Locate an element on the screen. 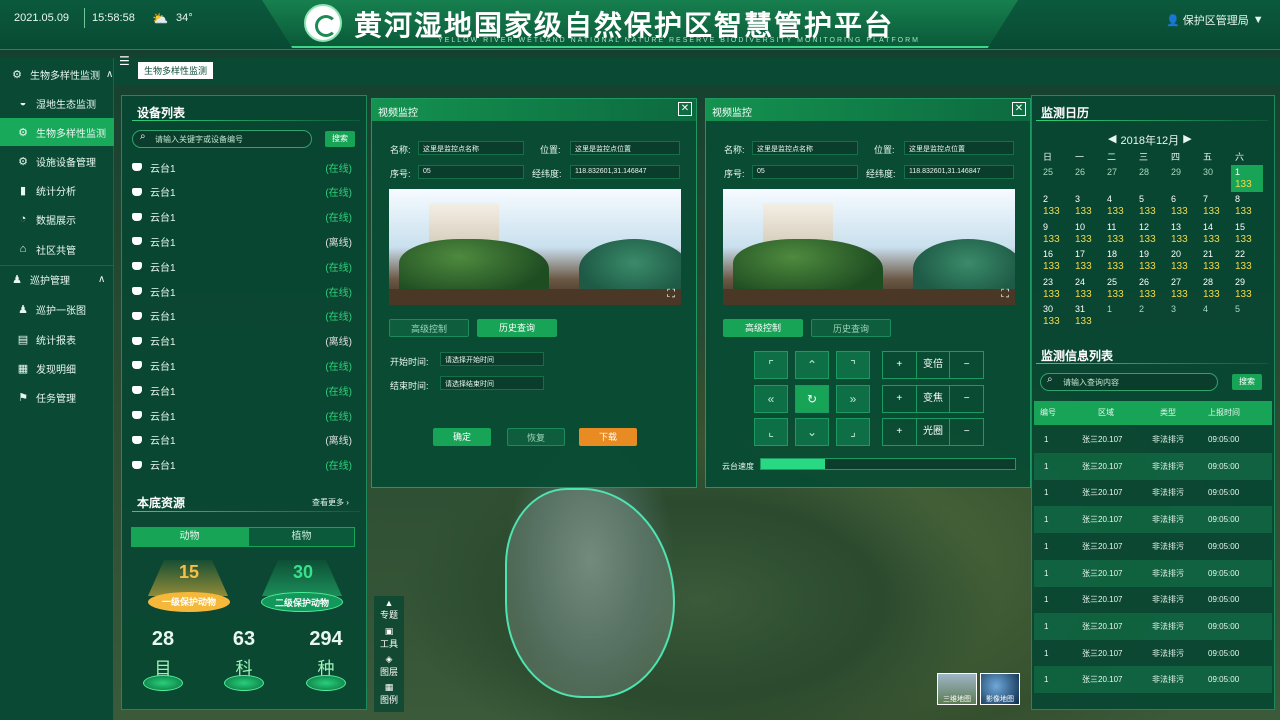 The width and height of the screenshot is (1280, 720). calendar-day: 28 is located at coordinates (1151, 178).